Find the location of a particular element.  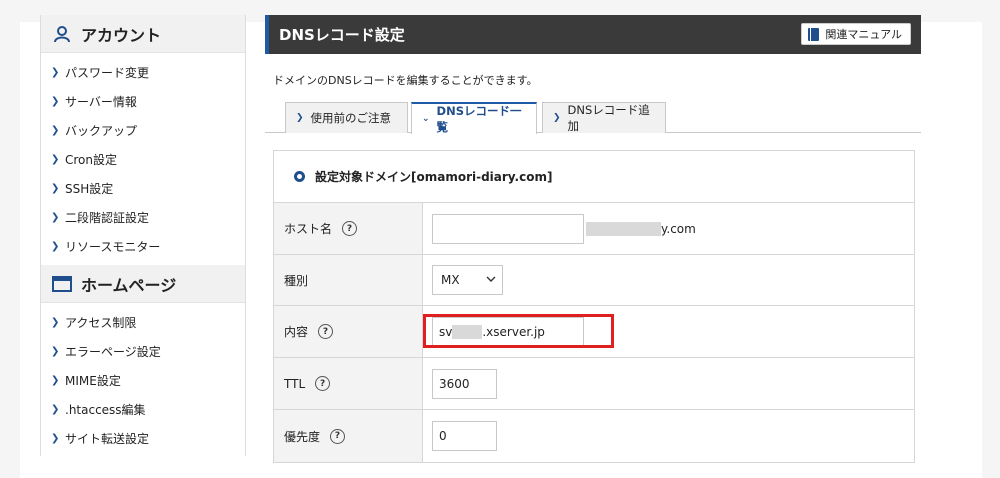

host-value-cell: y.com is located at coordinates (668, 228).